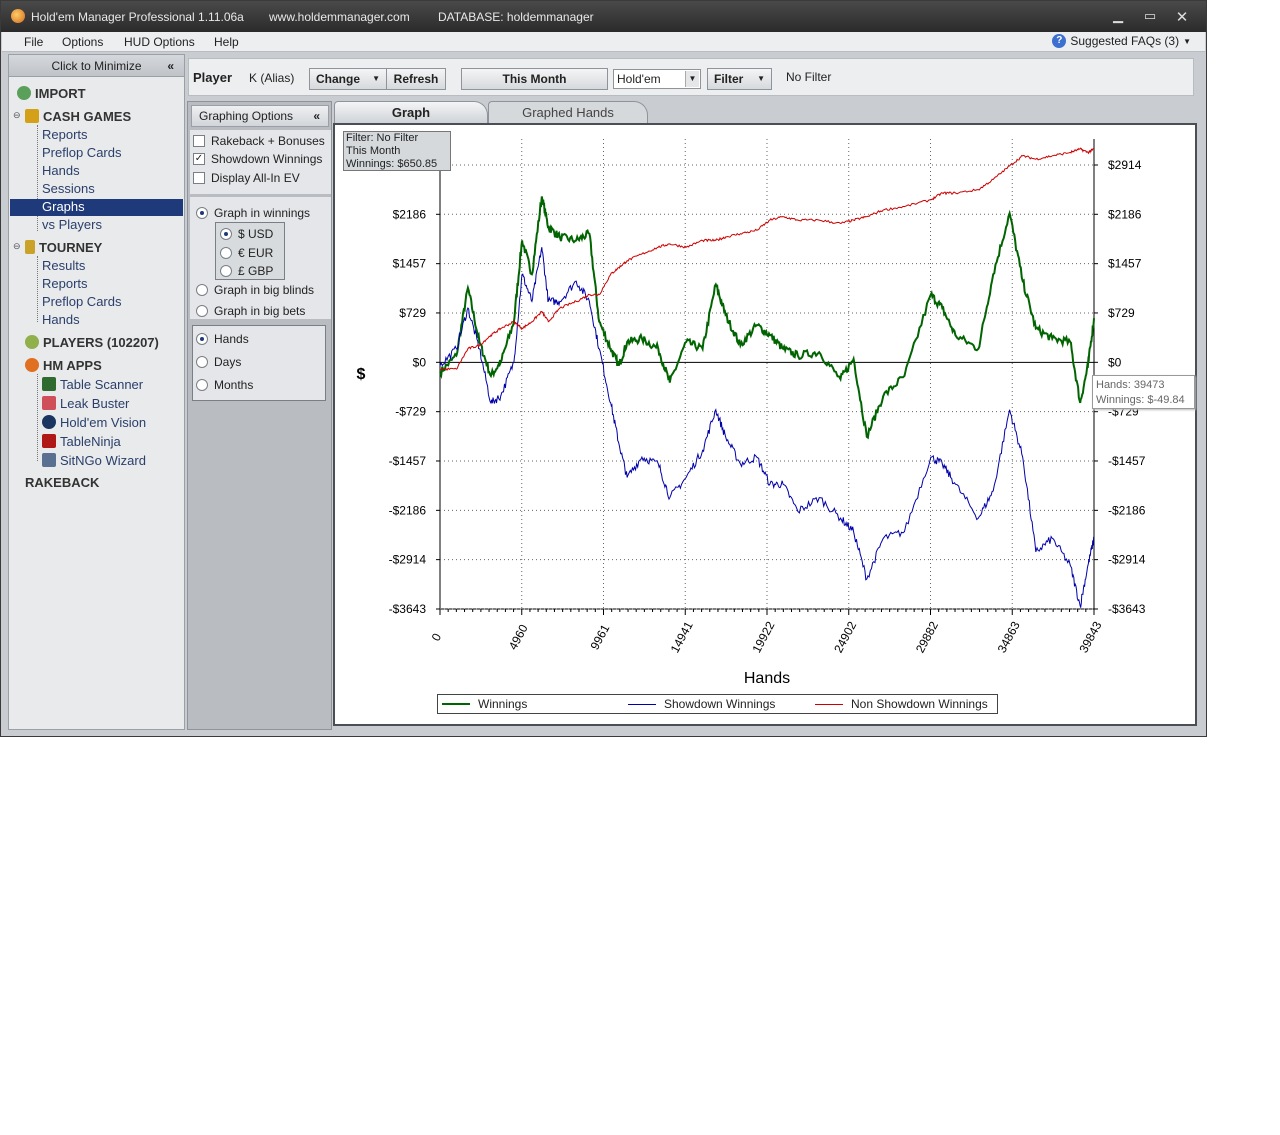 The image size is (1280, 1135). What do you see at coordinates (81, 441) in the screenshot?
I see `sidebar-app-tableninja: TableNinja` at bounding box center [81, 441].